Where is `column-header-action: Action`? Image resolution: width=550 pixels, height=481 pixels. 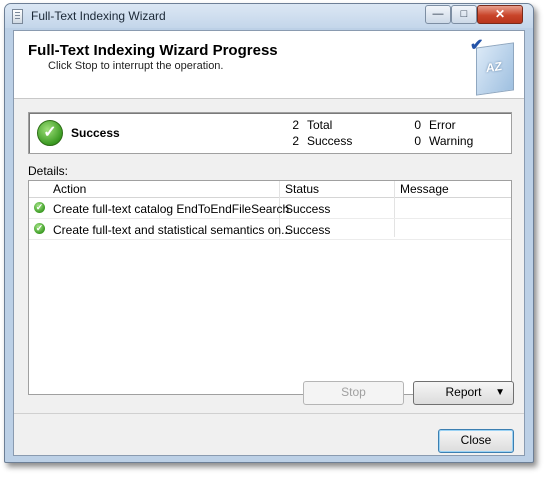 column-header-action: Action is located at coordinates (69, 189).